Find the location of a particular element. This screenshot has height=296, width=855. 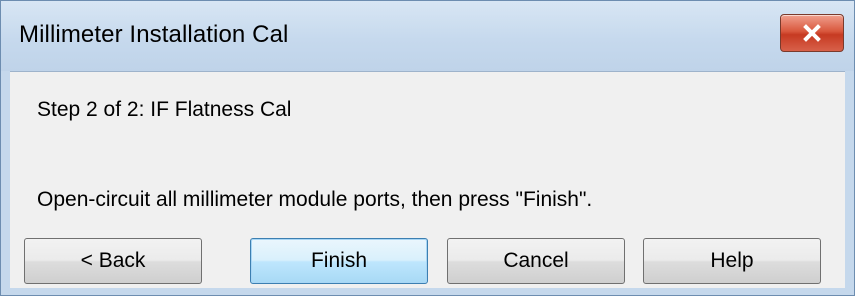

close-icon is located at coordinates (812, 33).